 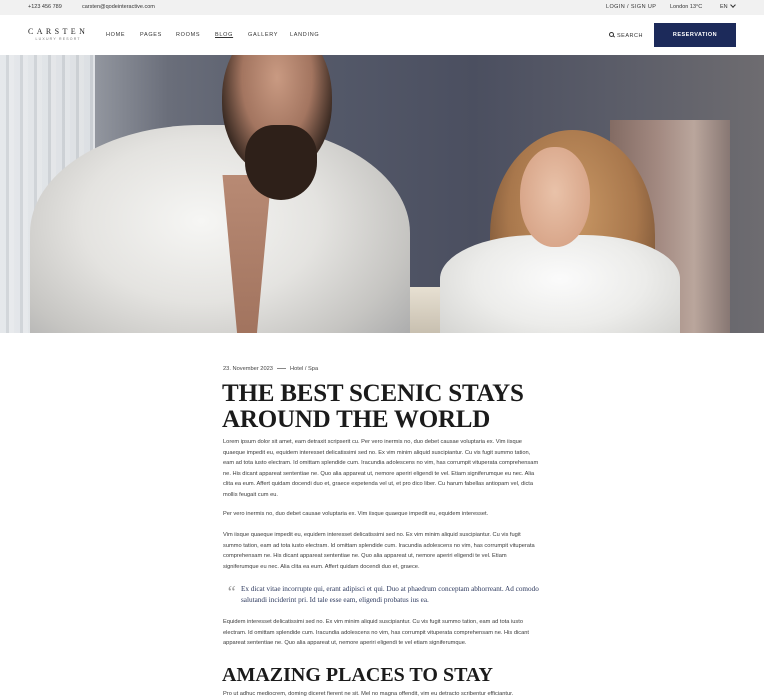 What do you see at coordinates (357, 675) in the screenshot?
I see `section-heading: AMAZING PLACES TO STAY` at bounding box center [357, 675].